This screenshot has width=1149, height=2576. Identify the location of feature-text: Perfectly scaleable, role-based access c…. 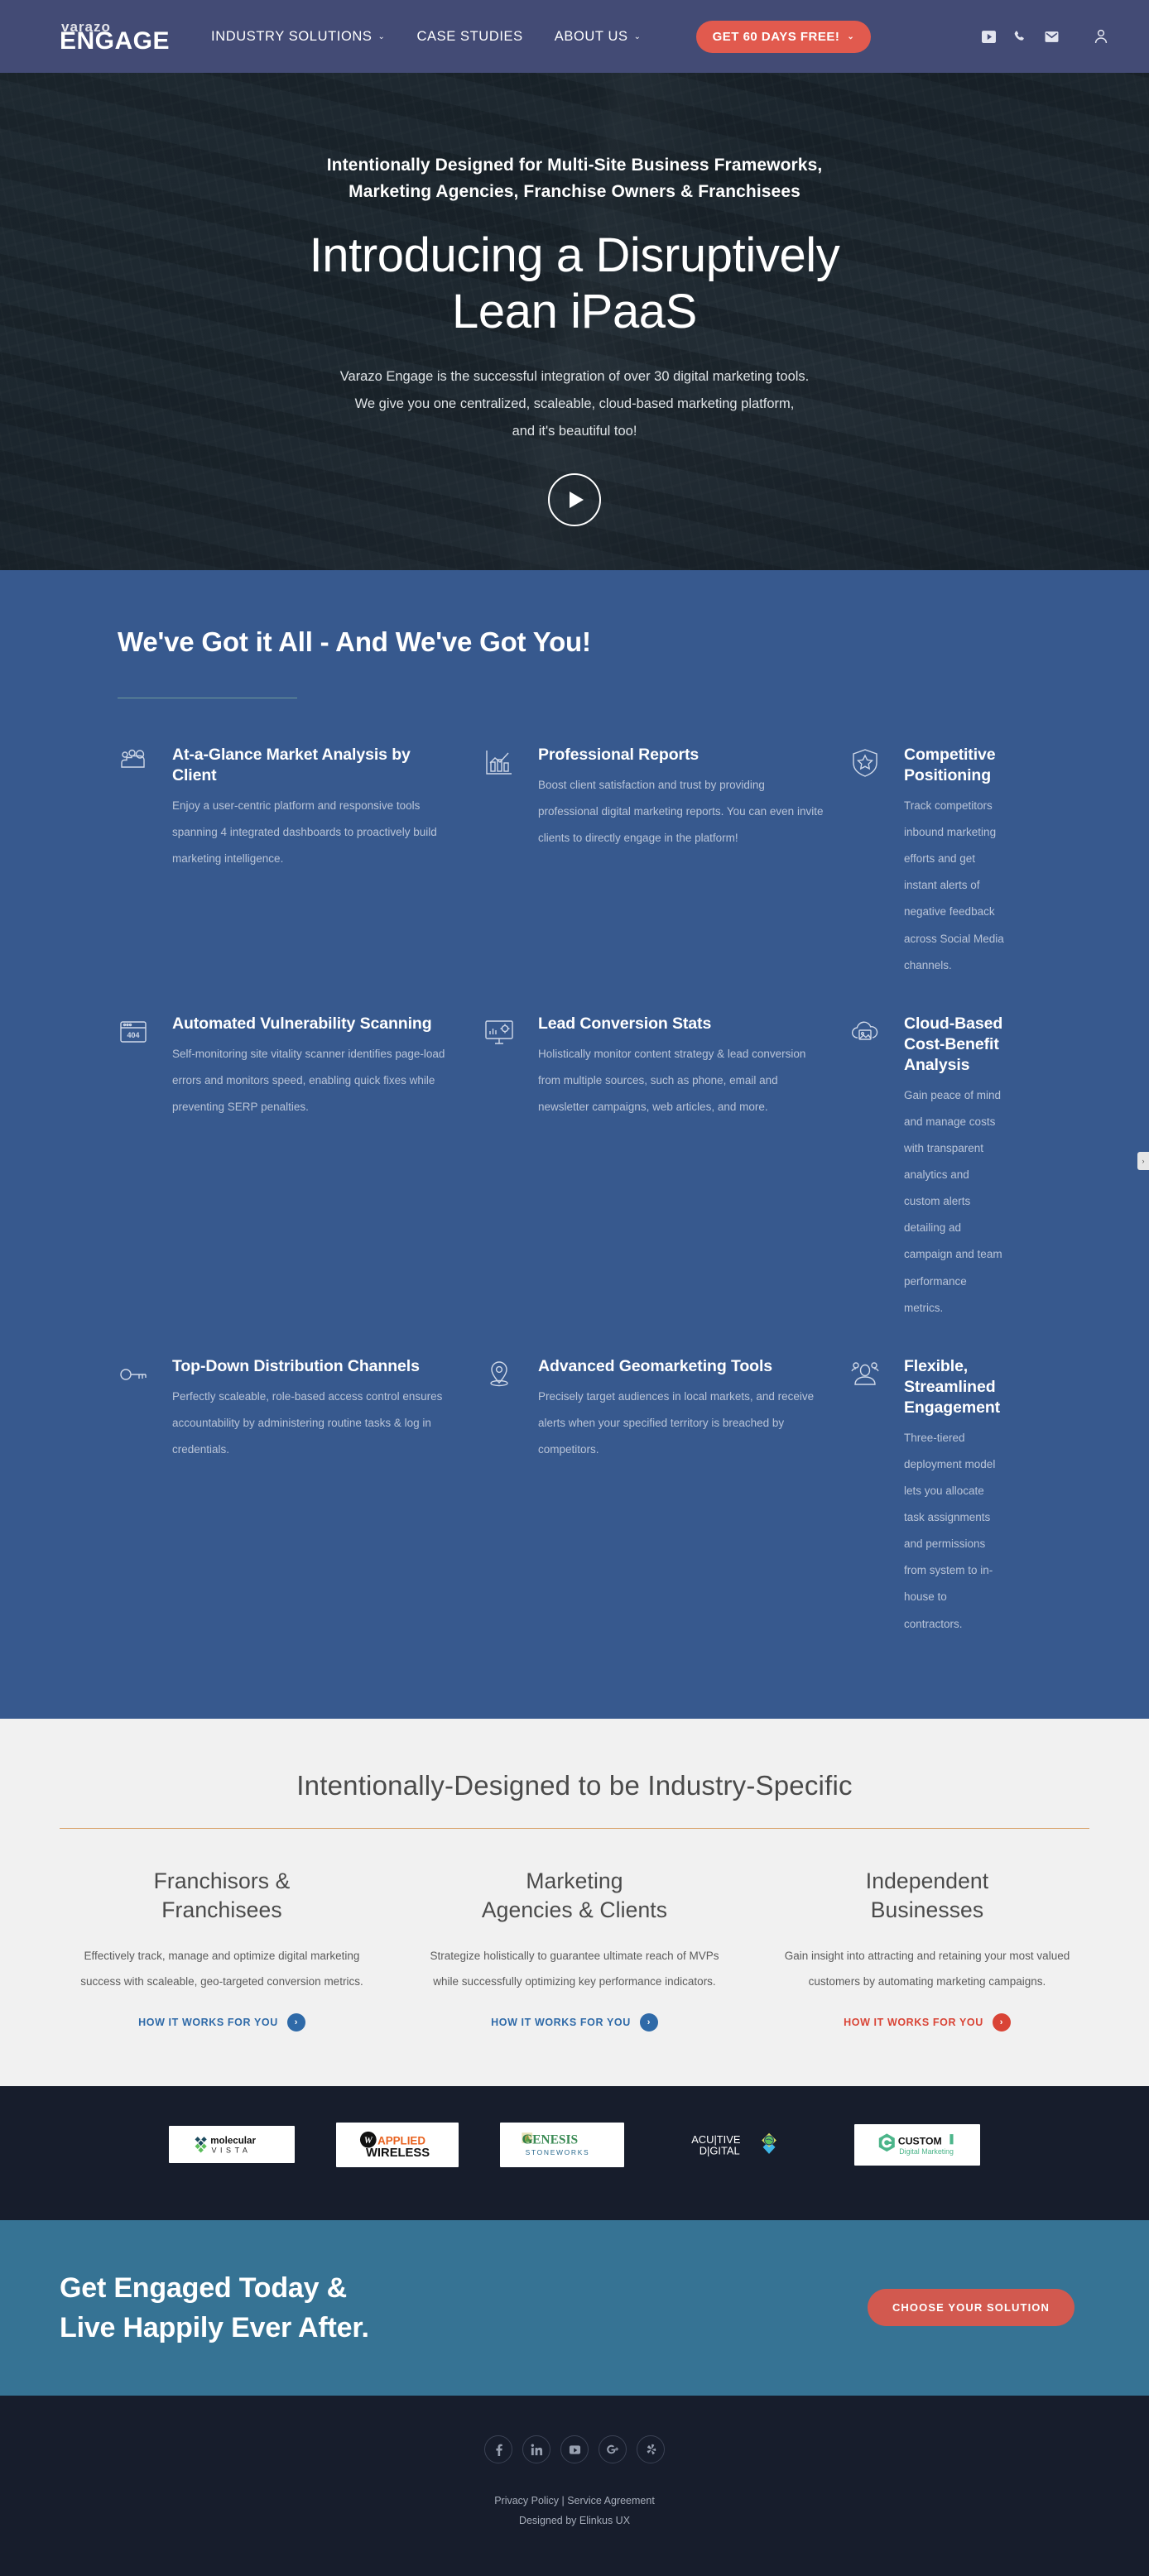
(307, 1423).